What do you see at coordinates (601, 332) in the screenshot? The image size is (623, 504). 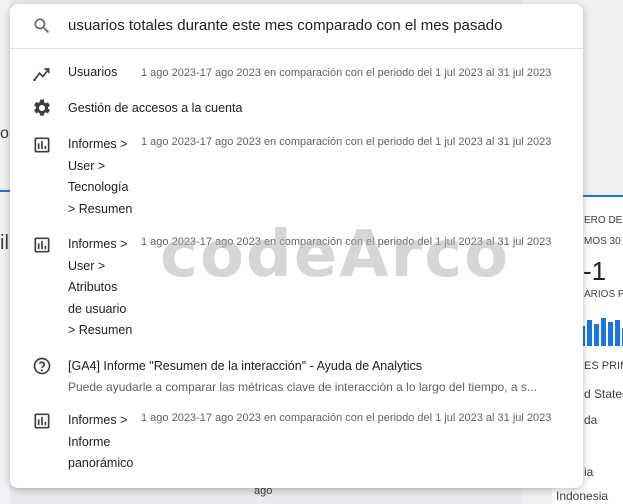 I see `background-mini-bar-chart` at bounding box center [601, 332].